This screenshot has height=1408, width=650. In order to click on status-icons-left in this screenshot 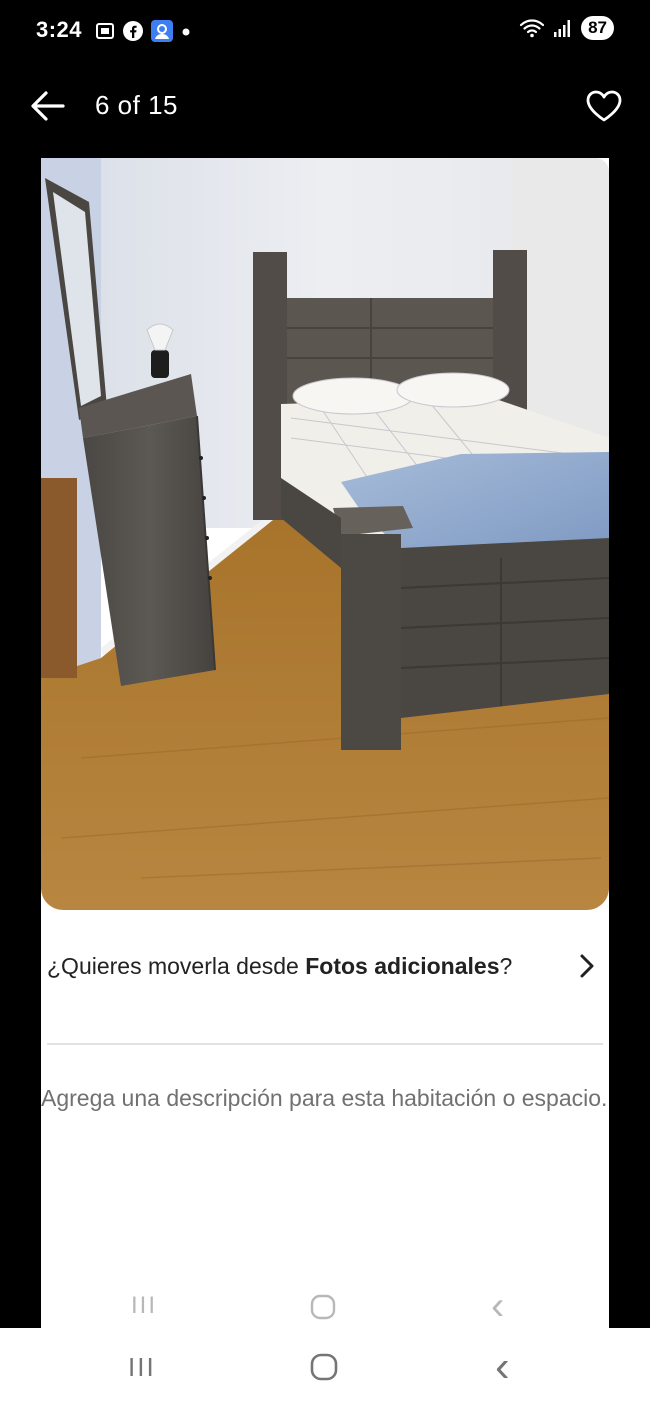, I will do `click(143, 31)`.